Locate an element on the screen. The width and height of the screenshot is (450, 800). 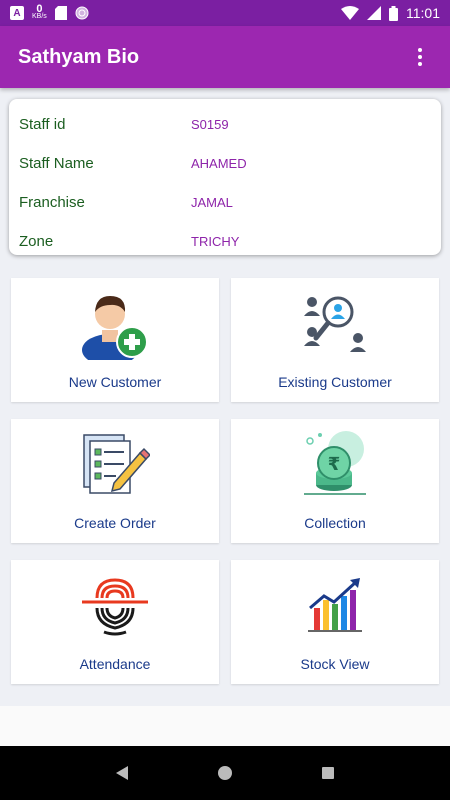
wifi-icon is located at coordinates (350, 13).